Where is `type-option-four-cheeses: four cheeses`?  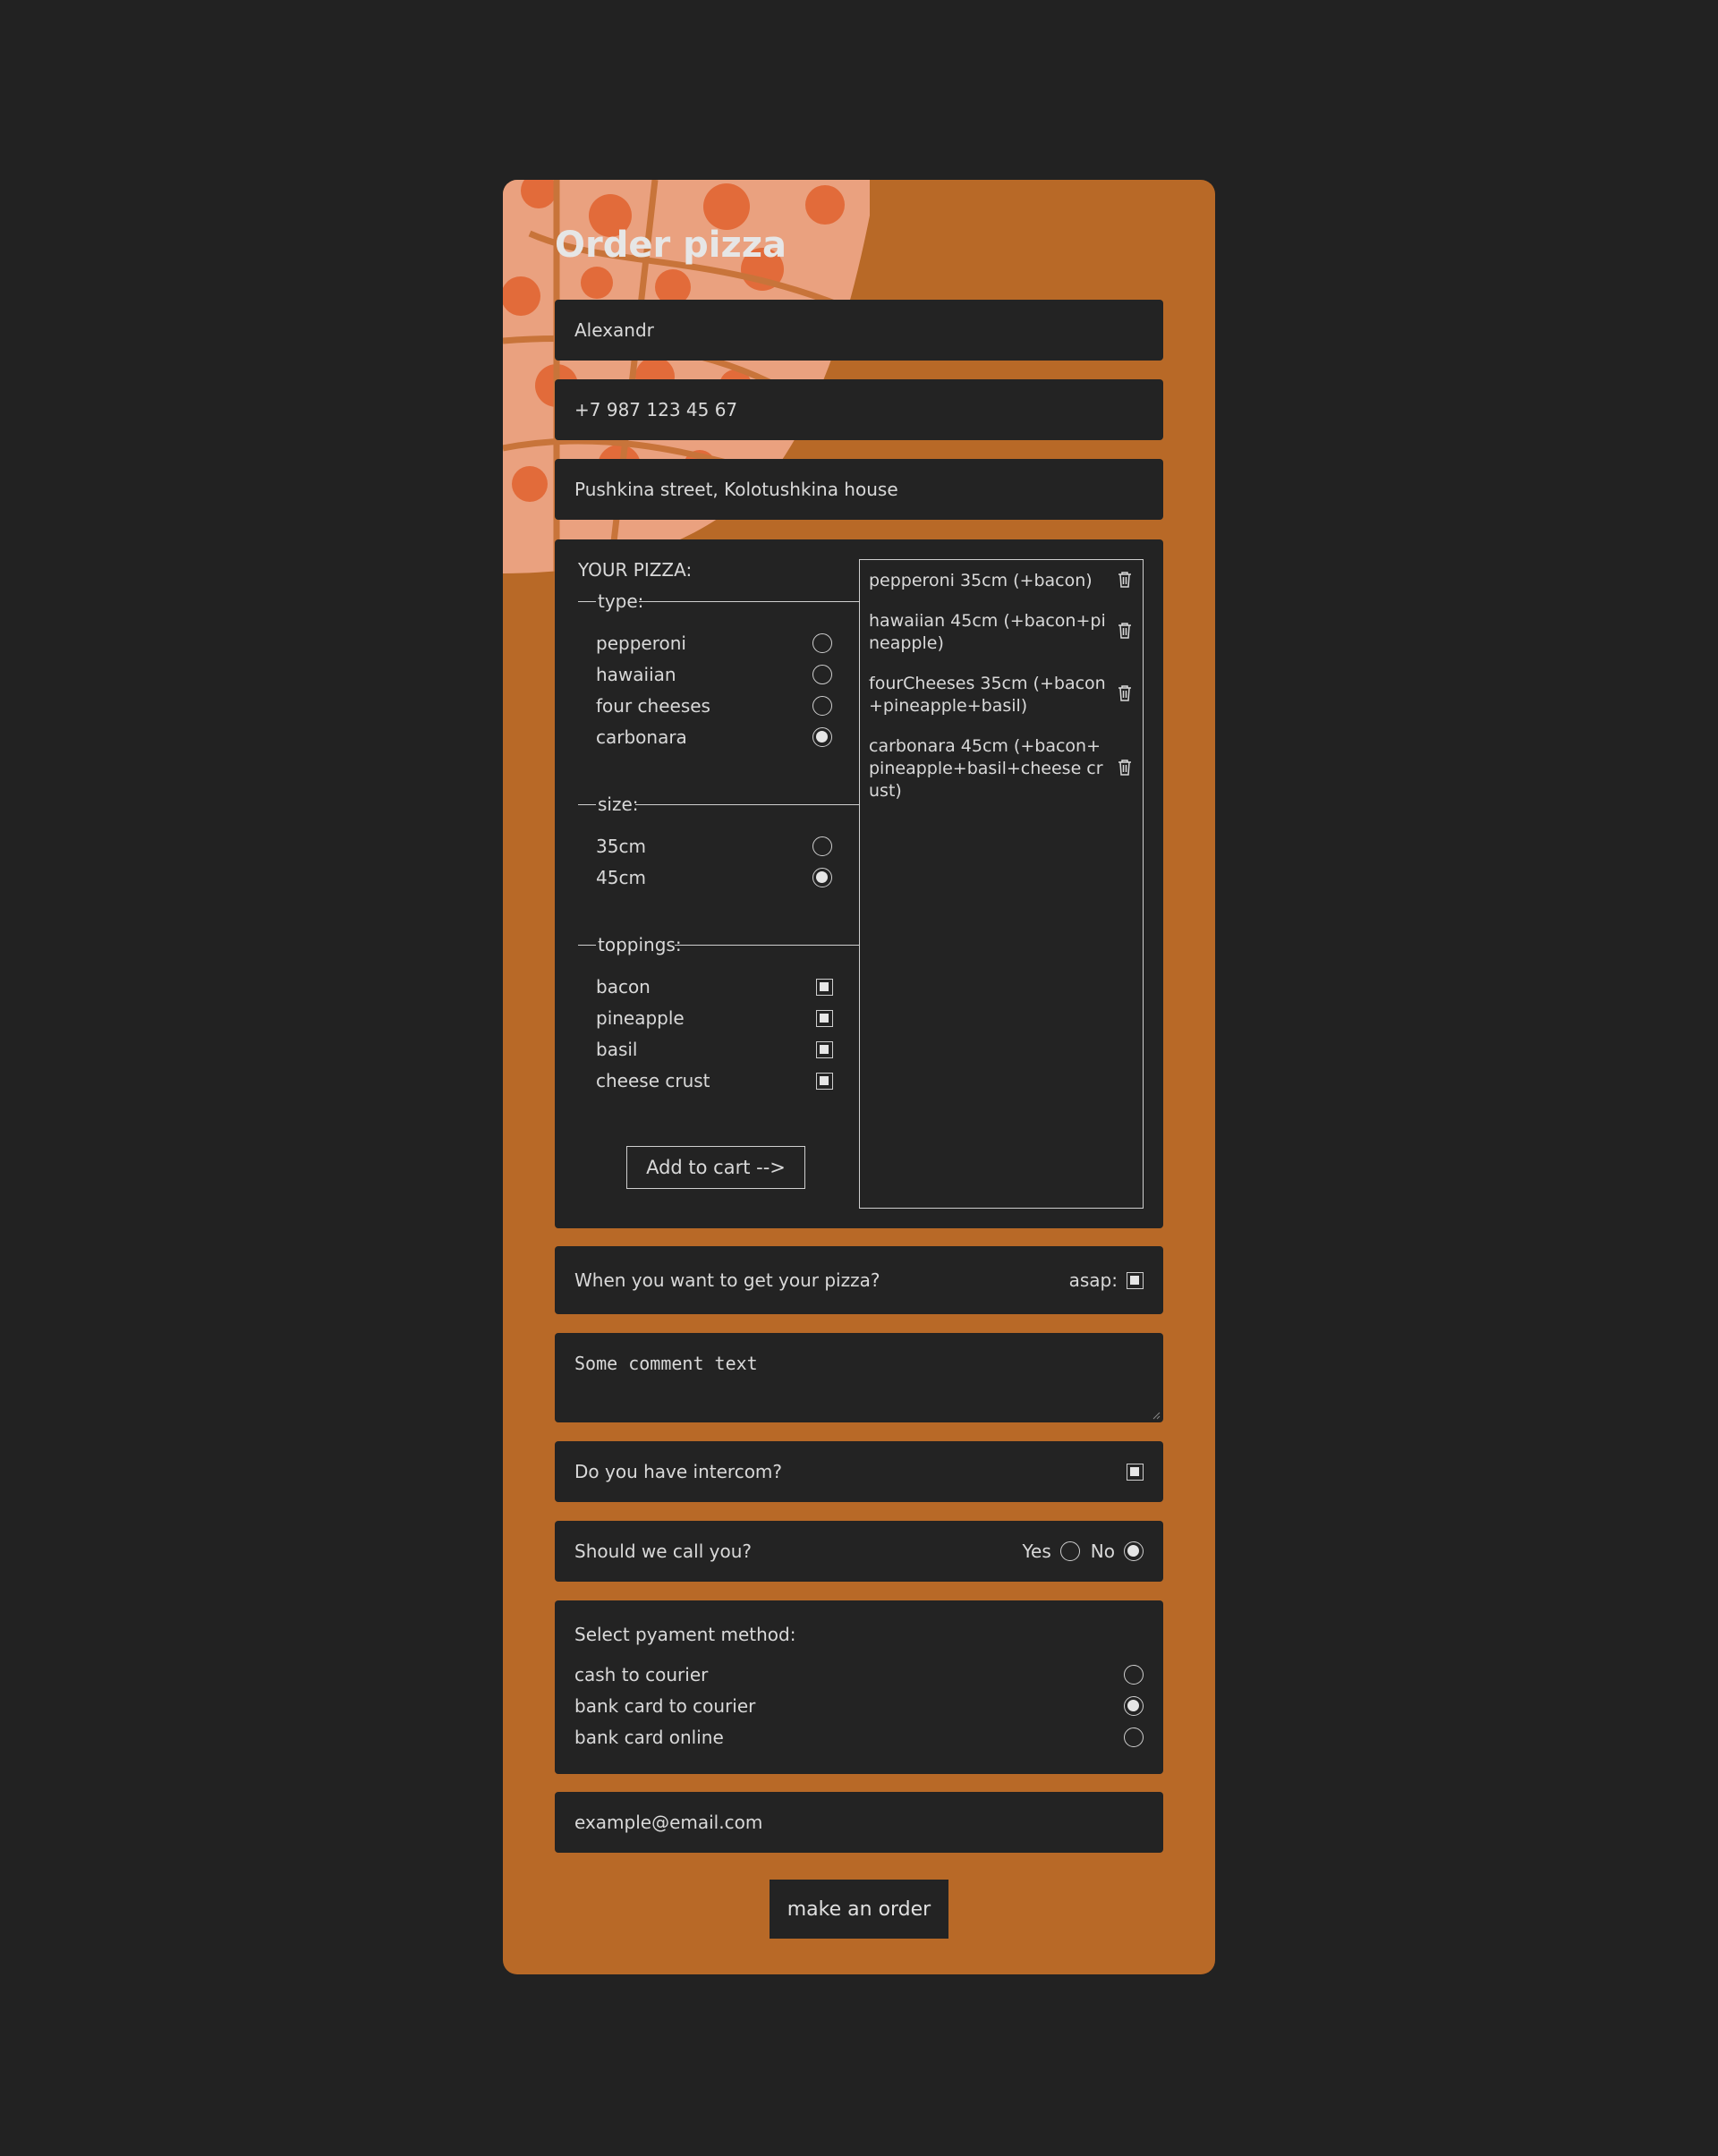 type-option-four-cheeses: four cheeses is located at coordinates (714, 706).